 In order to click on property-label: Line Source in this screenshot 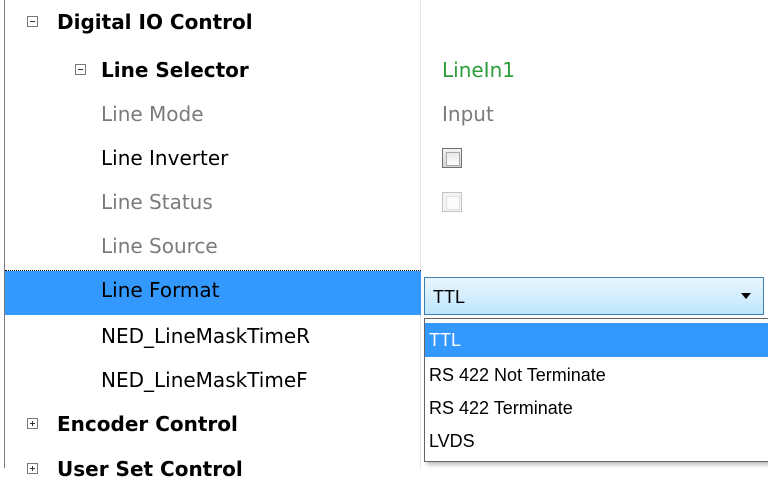, I will do `click(159, 246)`.